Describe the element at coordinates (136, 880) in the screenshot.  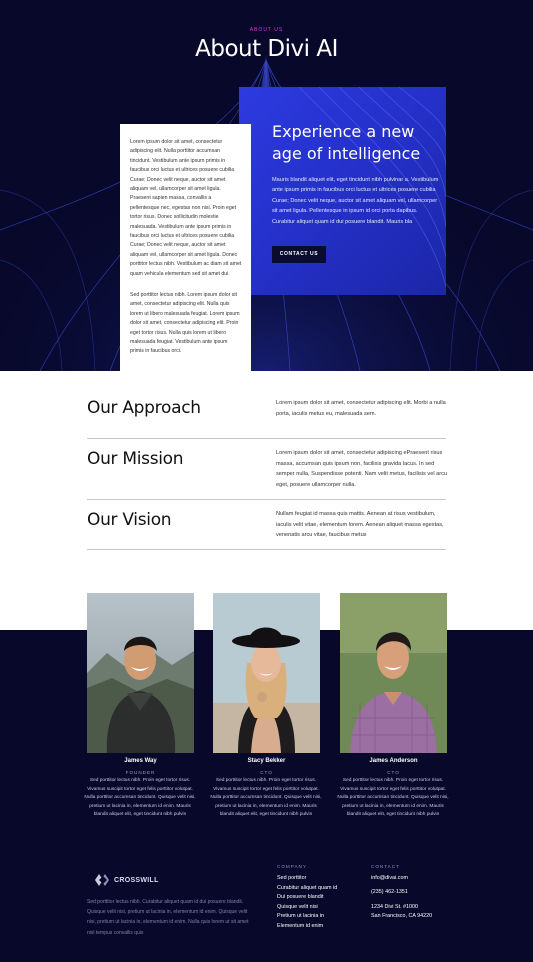
I see `logo-text: CROSSWILL` at that location.